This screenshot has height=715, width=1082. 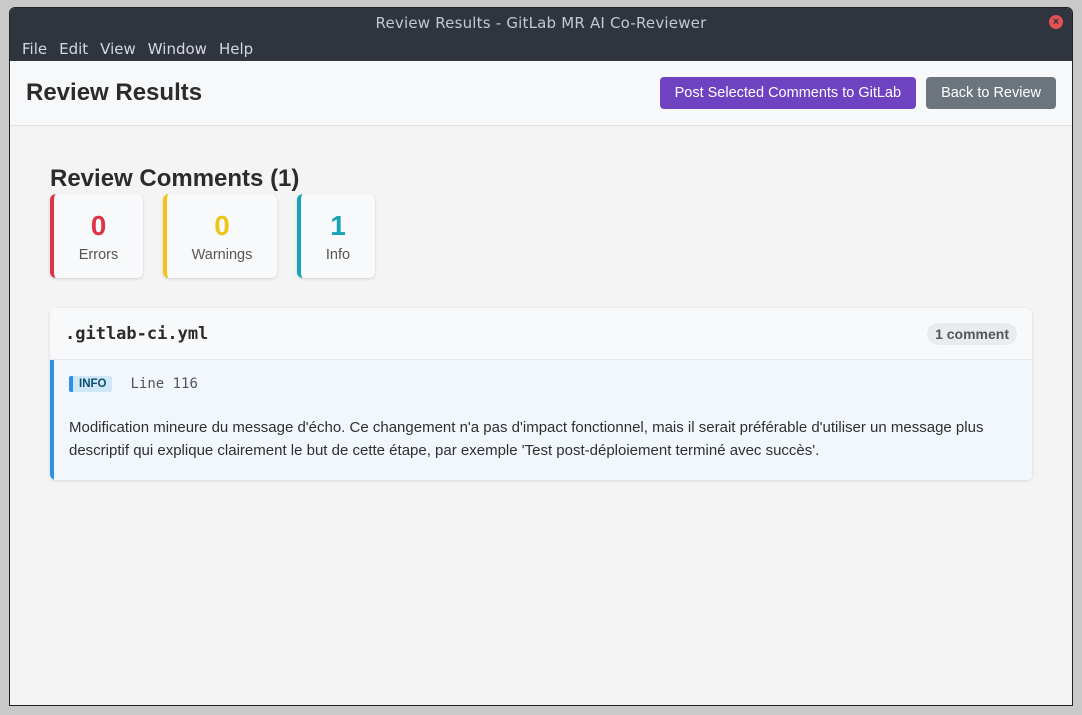 I want to click on info-label: Info, so click(x=338, y=255).